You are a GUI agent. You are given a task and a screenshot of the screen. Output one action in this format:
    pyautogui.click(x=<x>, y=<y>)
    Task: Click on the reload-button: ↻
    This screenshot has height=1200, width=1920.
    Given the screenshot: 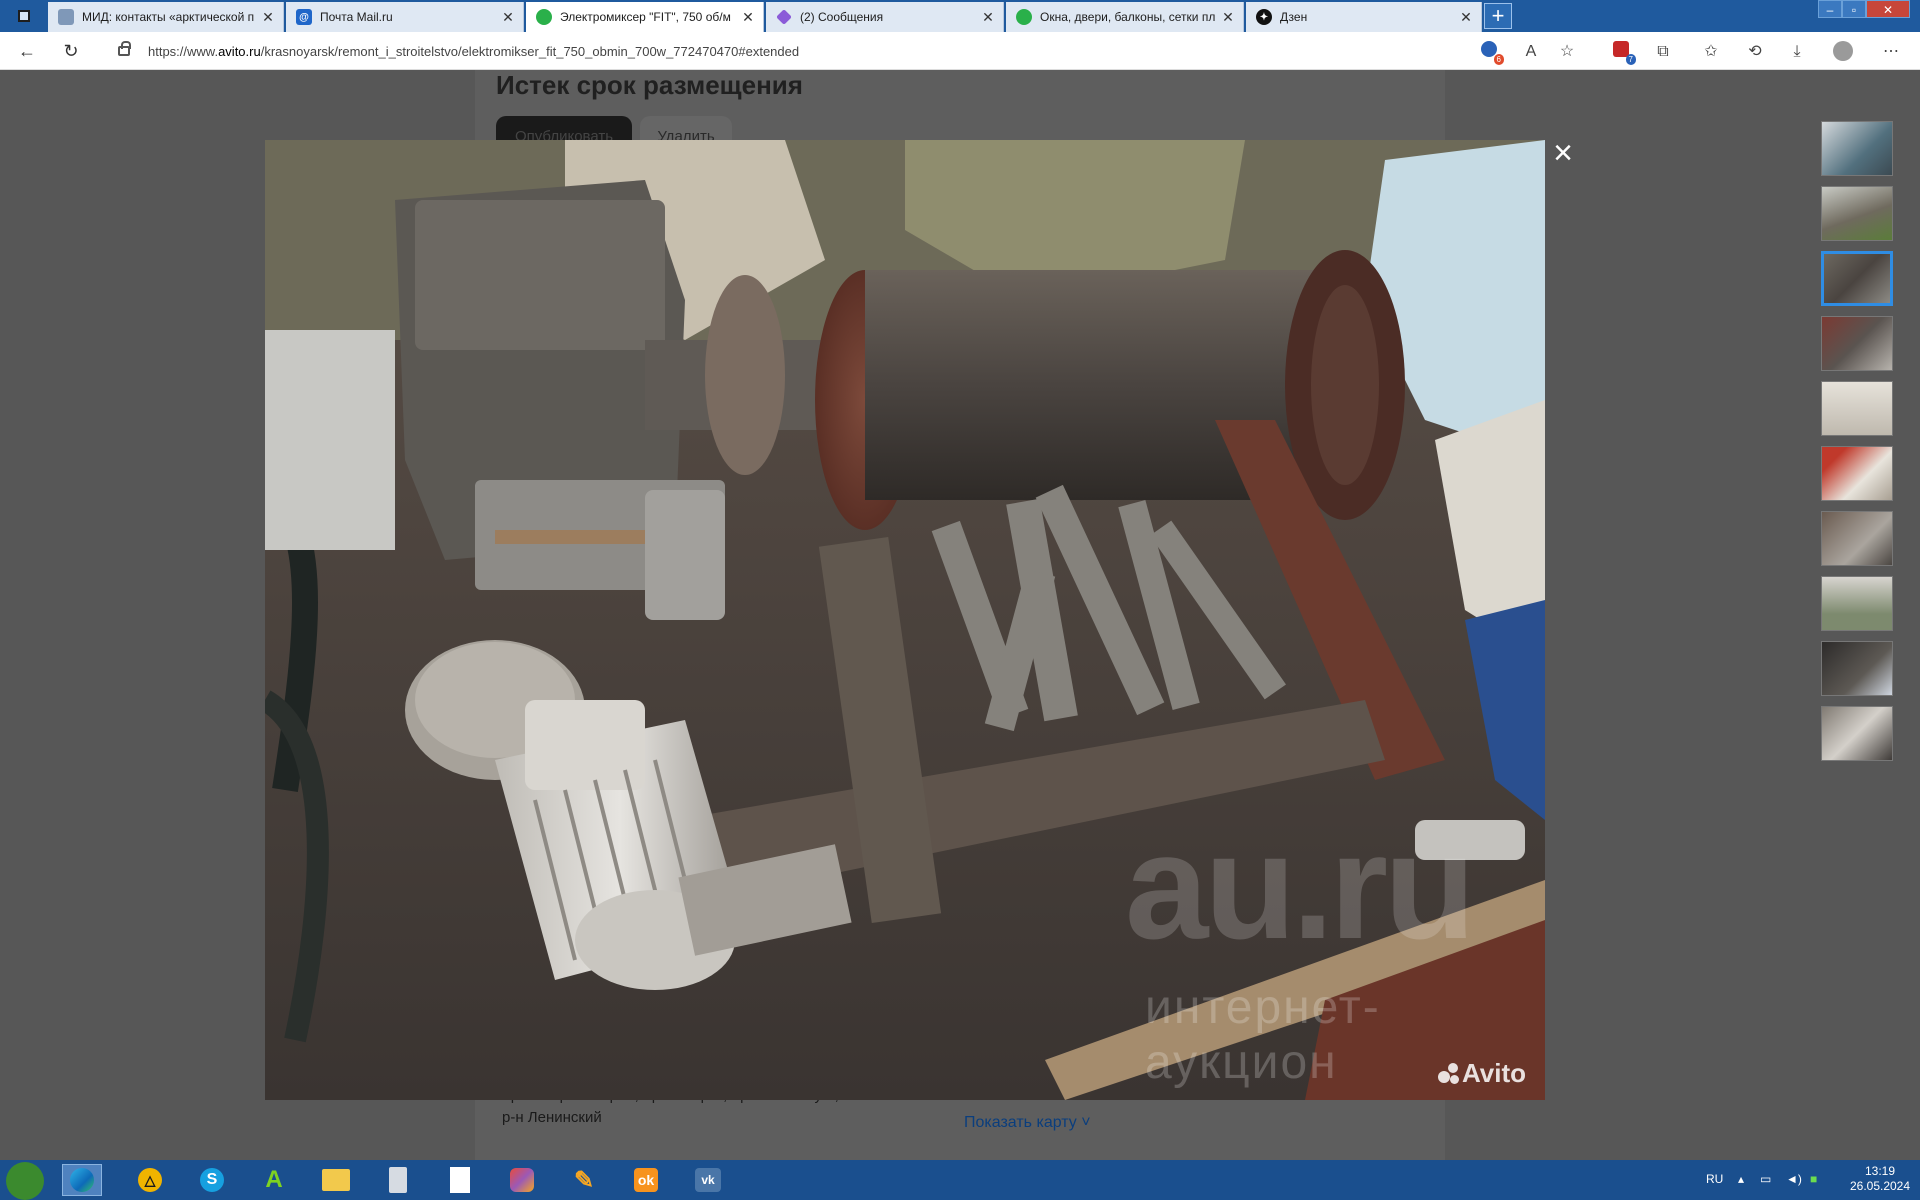 What is the action you would take?
    pyautogui.click(x=71, y=51)
    